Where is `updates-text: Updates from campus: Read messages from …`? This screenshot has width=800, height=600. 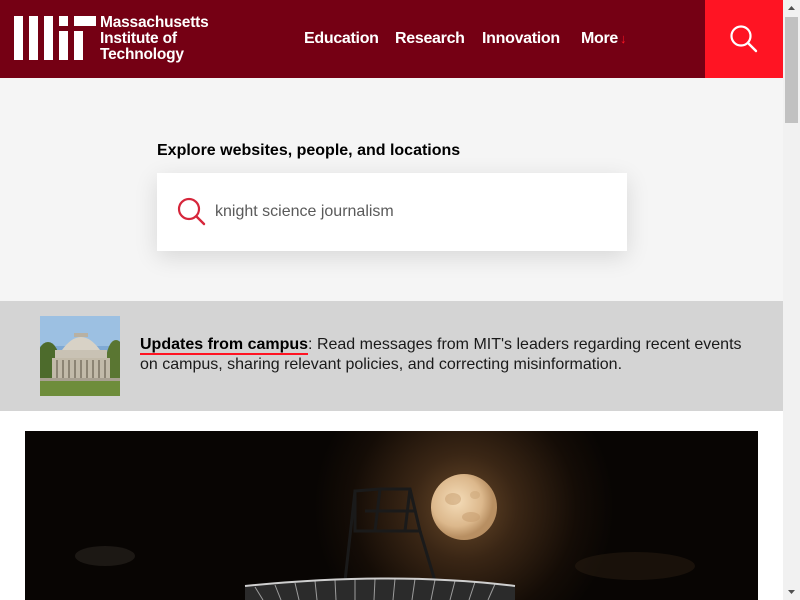
updates-text: Updates from campus: Read messages from … is located at coordinates (450, 355).